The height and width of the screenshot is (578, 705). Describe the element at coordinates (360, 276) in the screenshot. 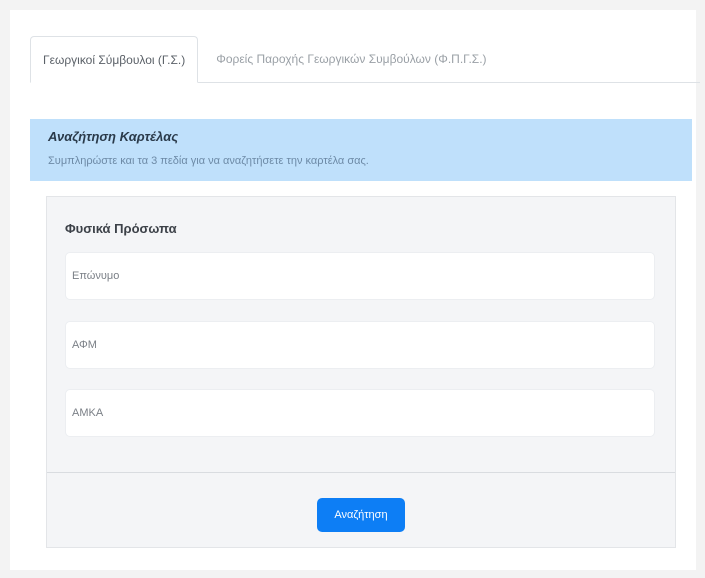

I see `surname-input` at that location.